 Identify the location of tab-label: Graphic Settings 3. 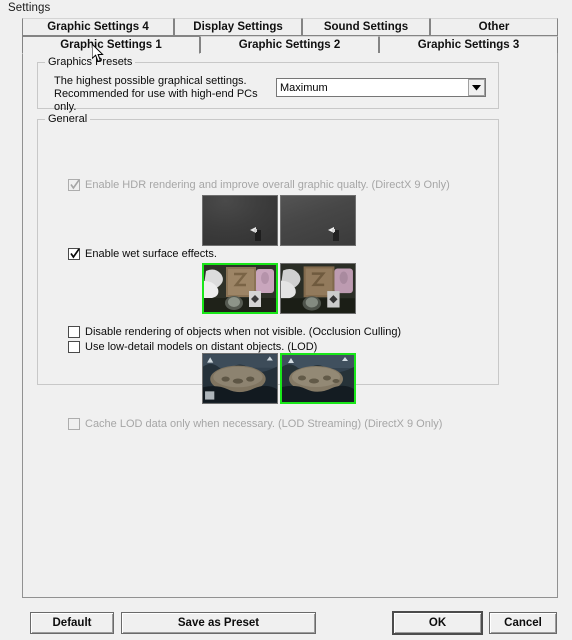
(468, 45).